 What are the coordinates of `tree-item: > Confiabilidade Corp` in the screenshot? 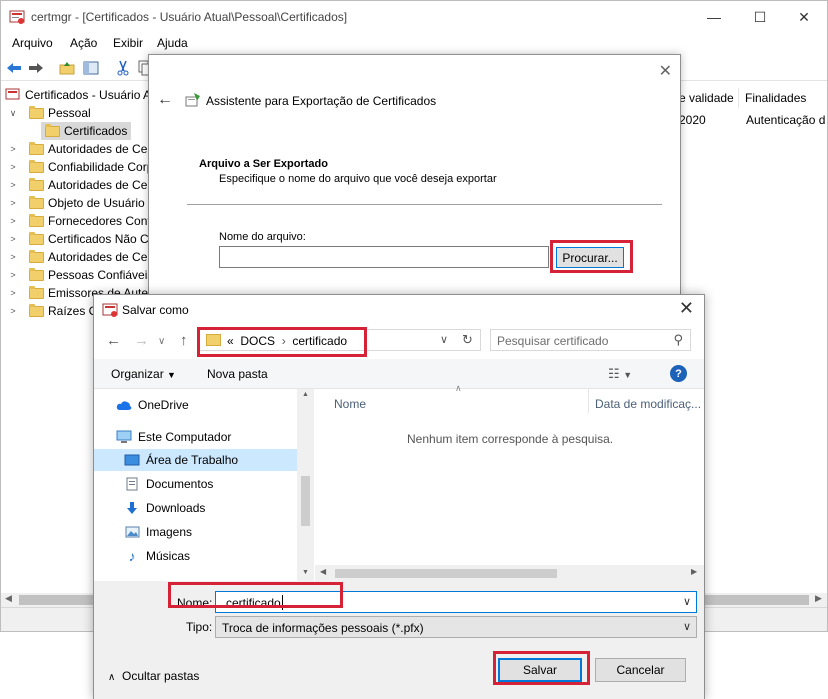 It's located at (79, 167).